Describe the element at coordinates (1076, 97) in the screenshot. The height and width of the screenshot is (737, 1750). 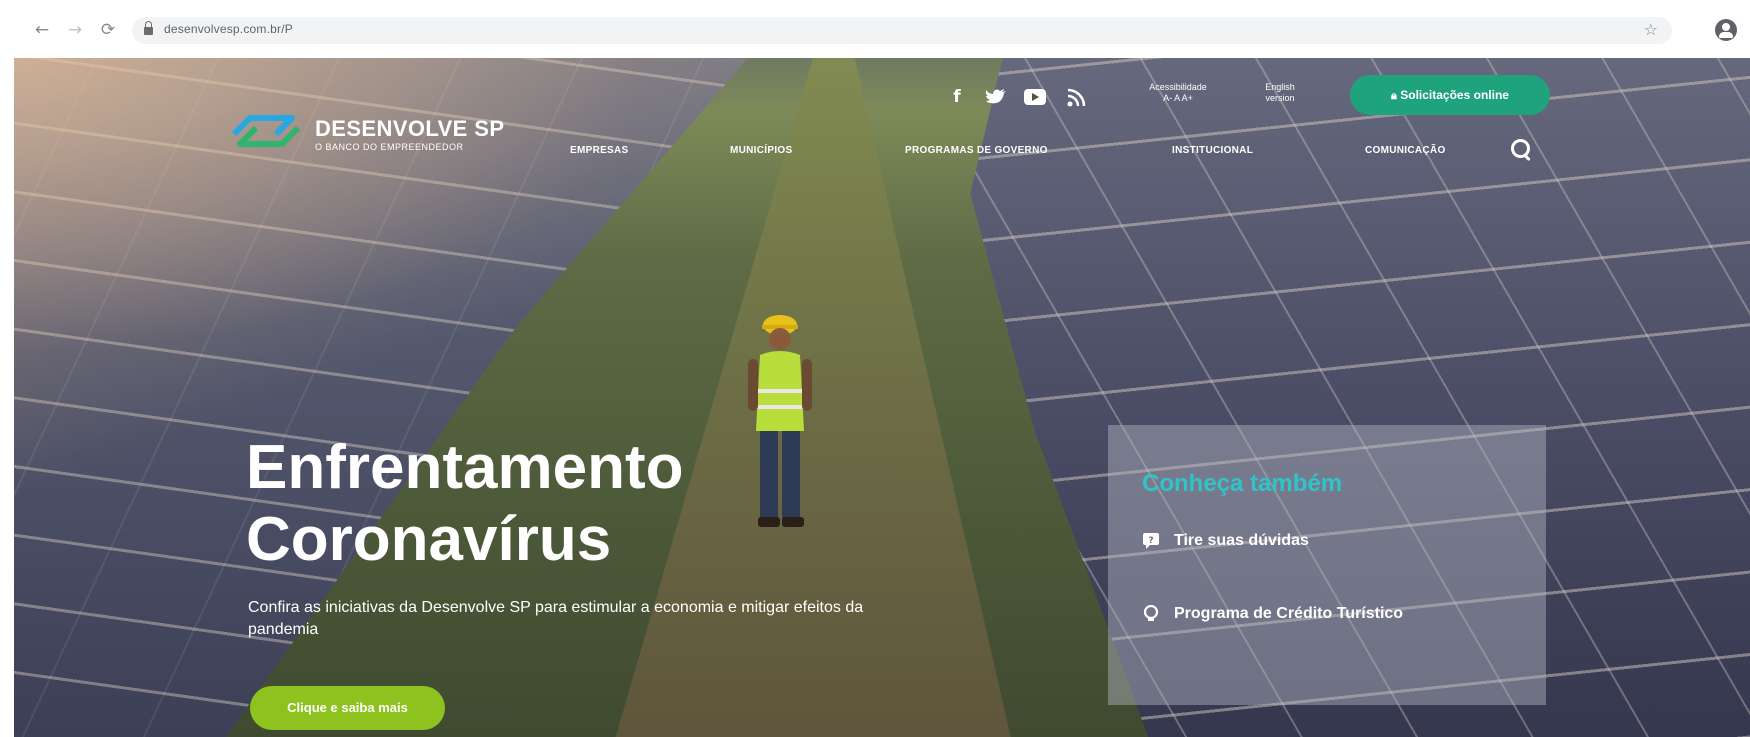
I see `rss-icon` at that location.